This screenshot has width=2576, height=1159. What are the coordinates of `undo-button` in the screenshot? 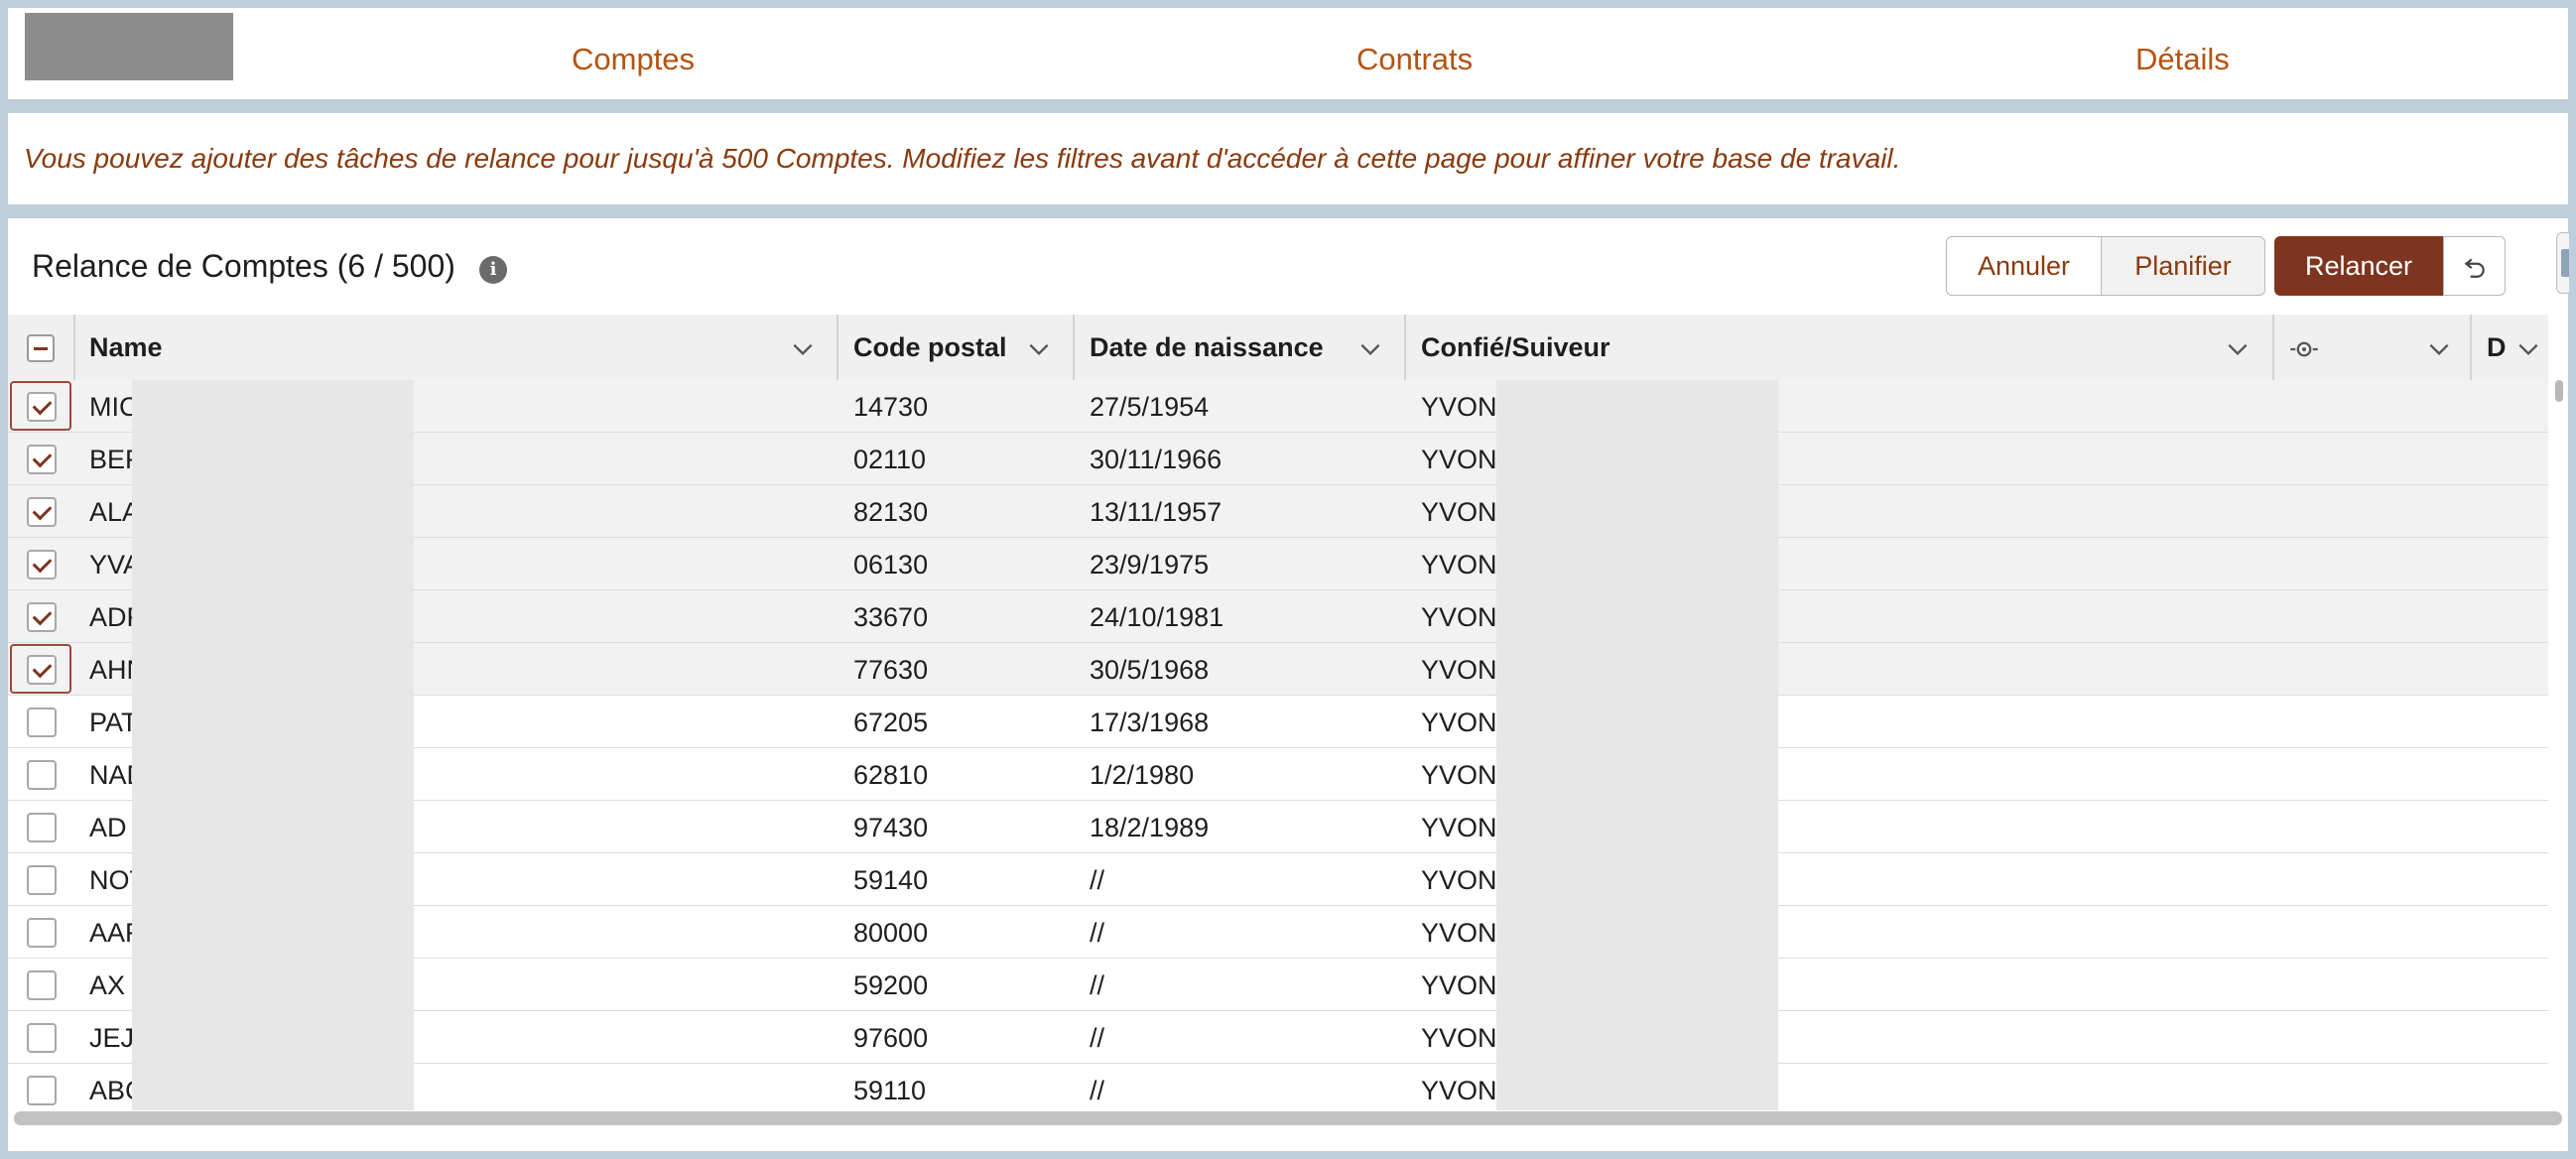 It's located at (2475, 266).